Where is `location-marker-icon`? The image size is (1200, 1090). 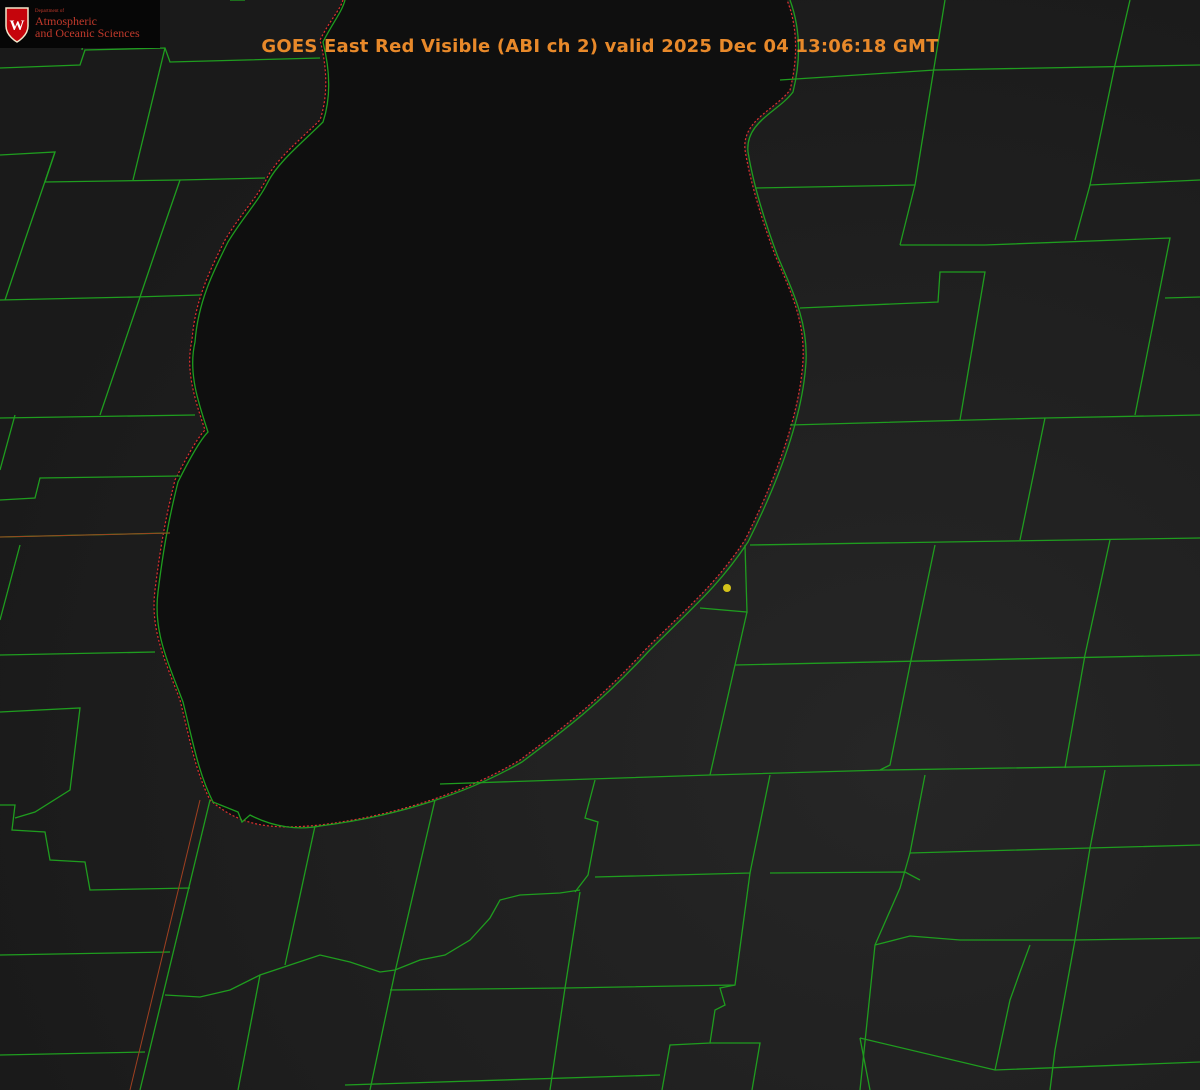 location-marker-icon is located at coordinates (727, 588).